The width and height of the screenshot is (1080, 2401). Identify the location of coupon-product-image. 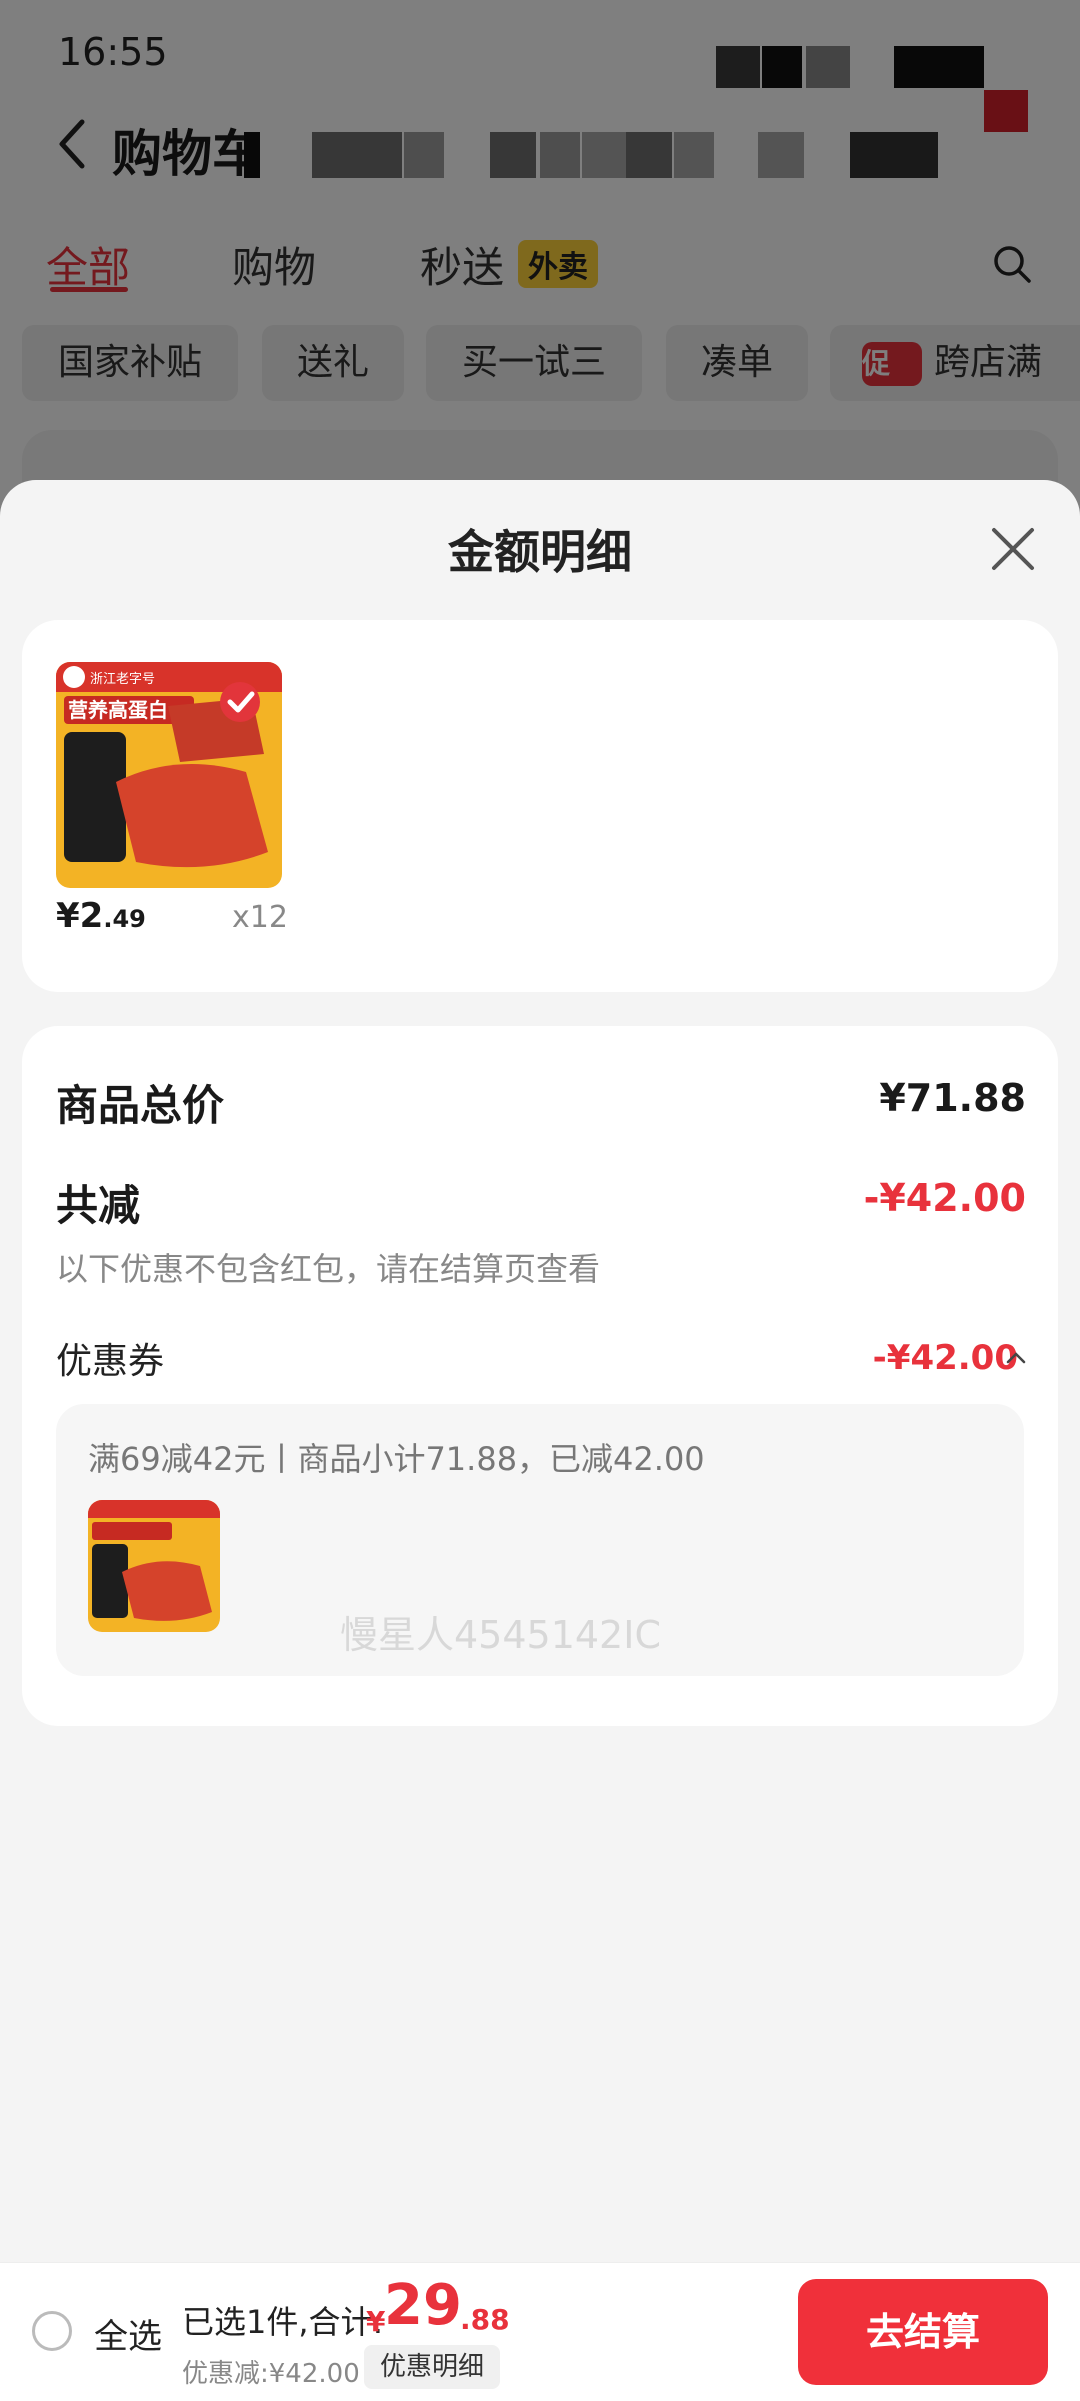
(154, 1566).